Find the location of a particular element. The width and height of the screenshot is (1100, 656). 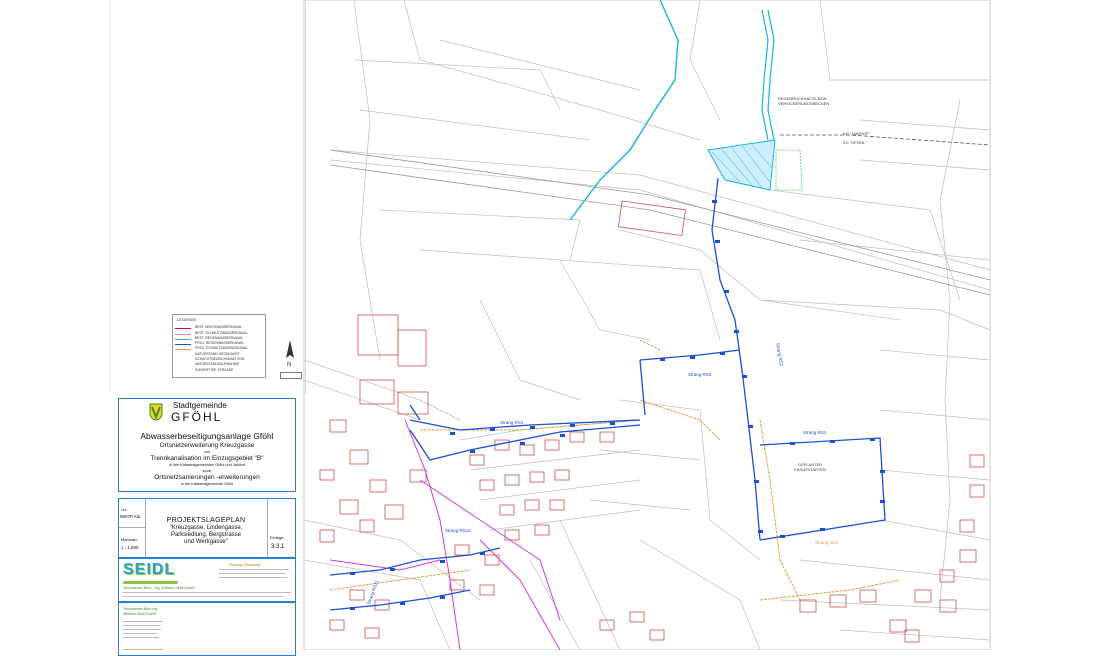

gz-label: Gz.: is located at coordinates (125, 509).